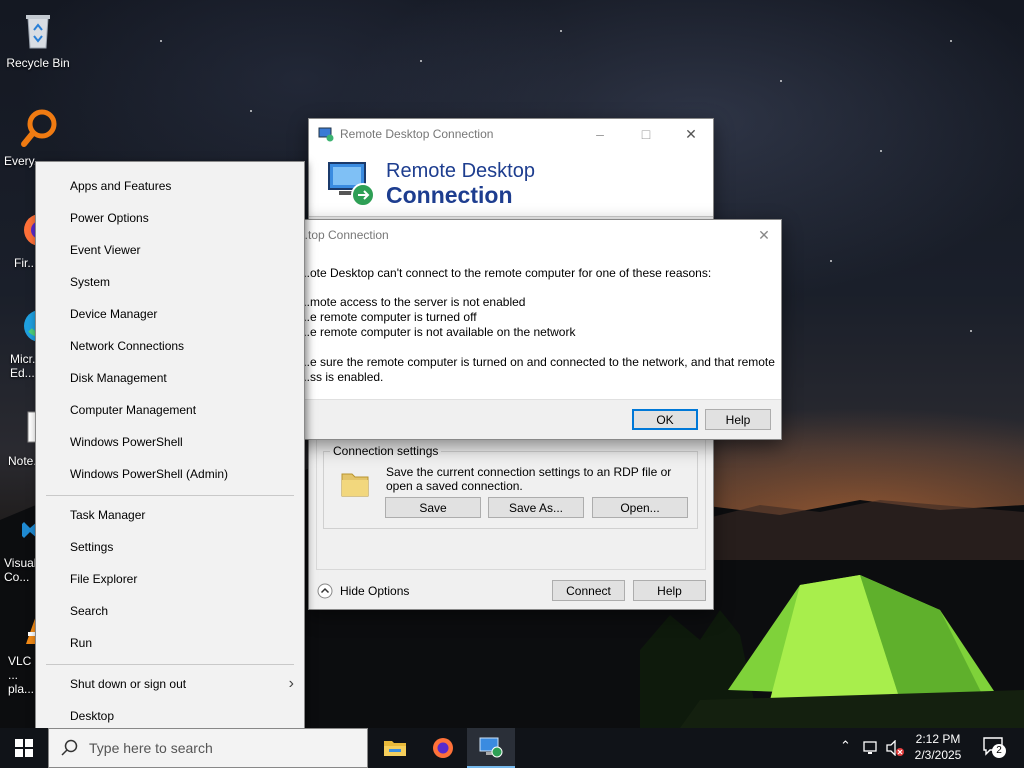 This screenshot has width=1024, height=768. I want to click on ok-button: OK, so click(665, 419).